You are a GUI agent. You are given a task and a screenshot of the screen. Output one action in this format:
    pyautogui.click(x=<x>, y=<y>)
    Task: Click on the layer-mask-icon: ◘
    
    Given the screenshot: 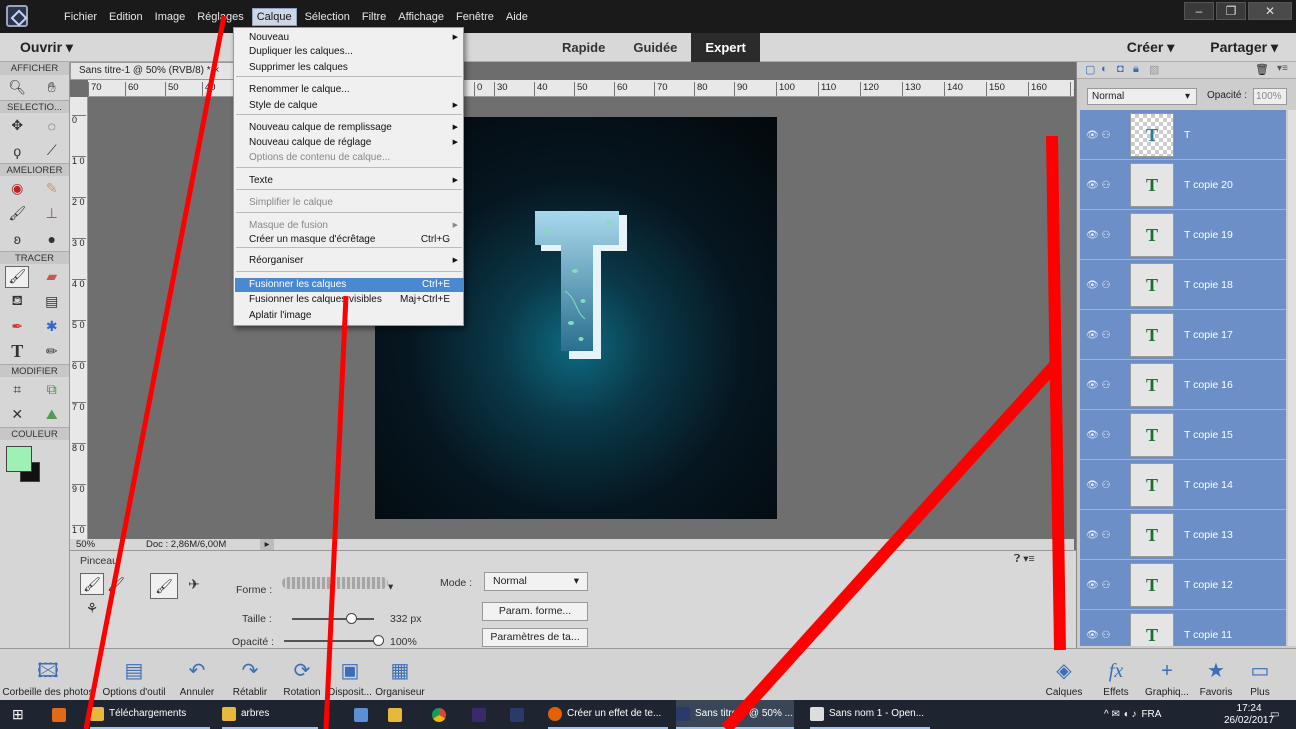 What is the action you would take?
    pyautogui.click(x=1120, y=69)
    